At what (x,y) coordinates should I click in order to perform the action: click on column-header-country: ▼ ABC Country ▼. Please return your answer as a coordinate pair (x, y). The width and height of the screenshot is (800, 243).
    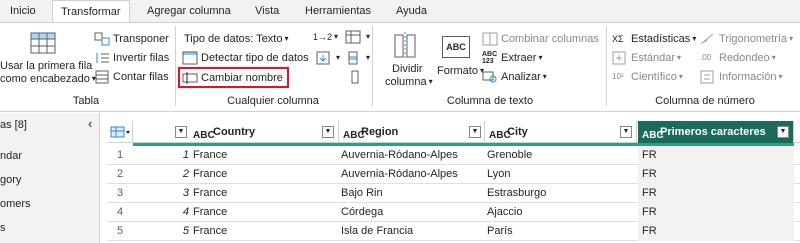
    Looking at the image, I should click on (236, 132).